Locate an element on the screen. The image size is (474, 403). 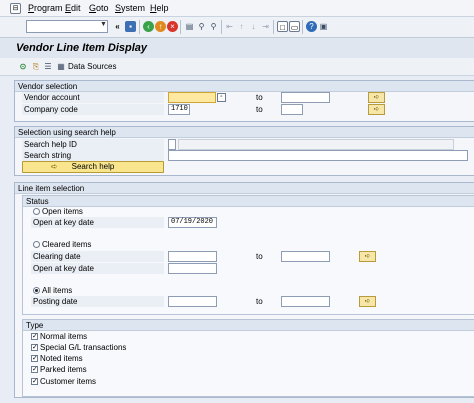
search-string-label: Search string is located at coordinates (48, 155).